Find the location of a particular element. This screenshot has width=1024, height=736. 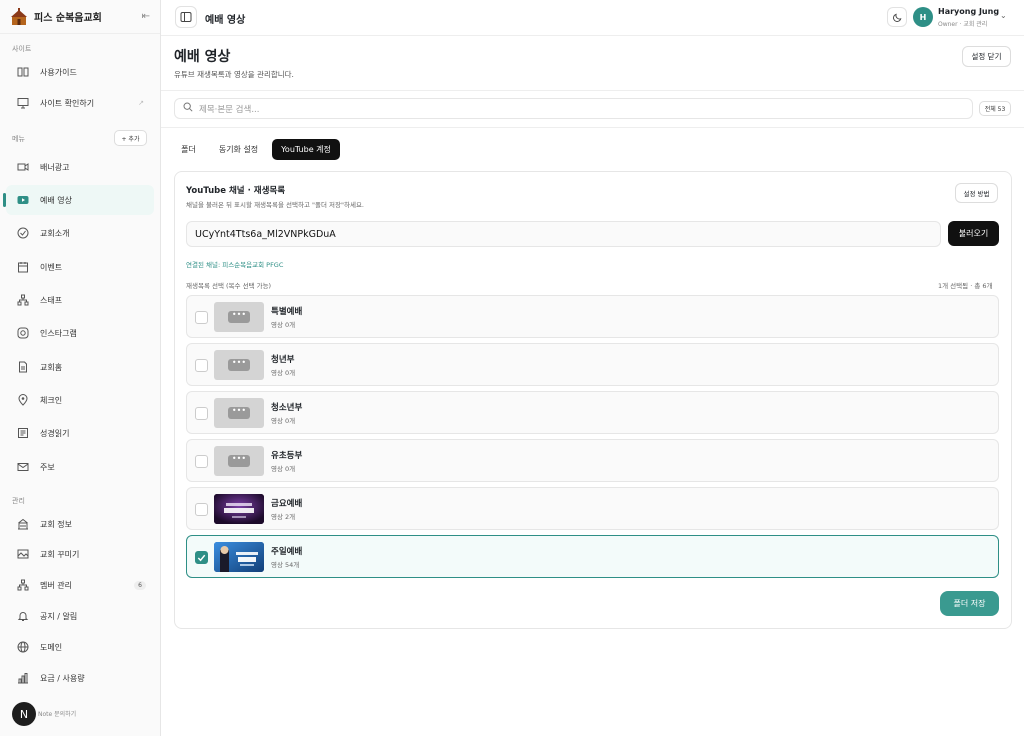

howto-button: 설정 방법 is located at coordinates (976, 193).